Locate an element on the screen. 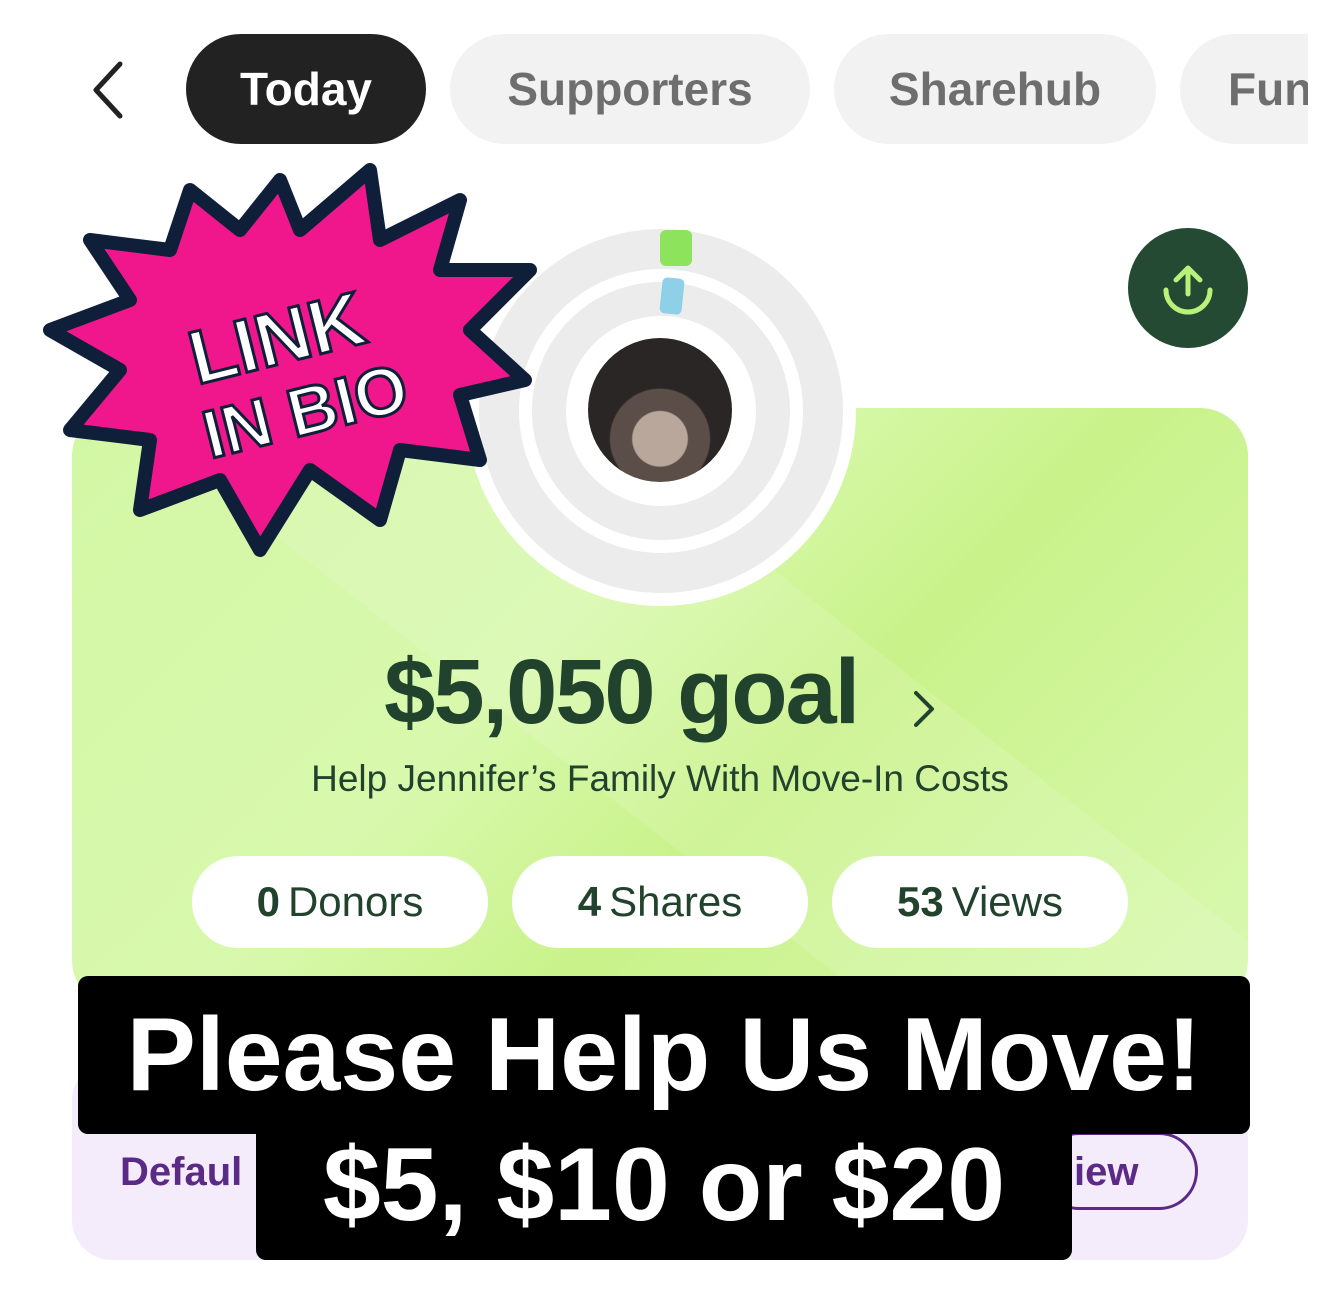  goal-amount: $5,050 goal is located at coordinates (660, 695).